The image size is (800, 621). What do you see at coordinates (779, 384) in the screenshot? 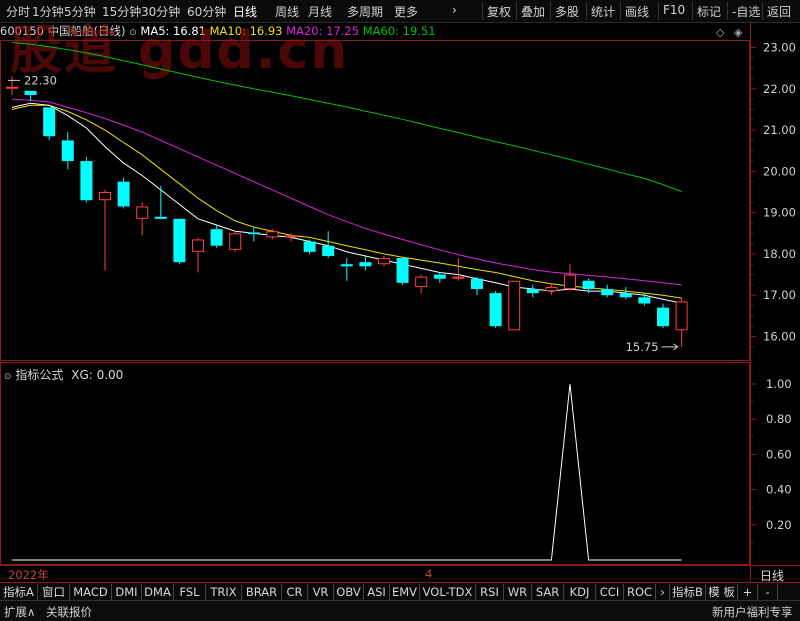
I see `indicator-y-label: 1.00` at bounding box center [779, 384].